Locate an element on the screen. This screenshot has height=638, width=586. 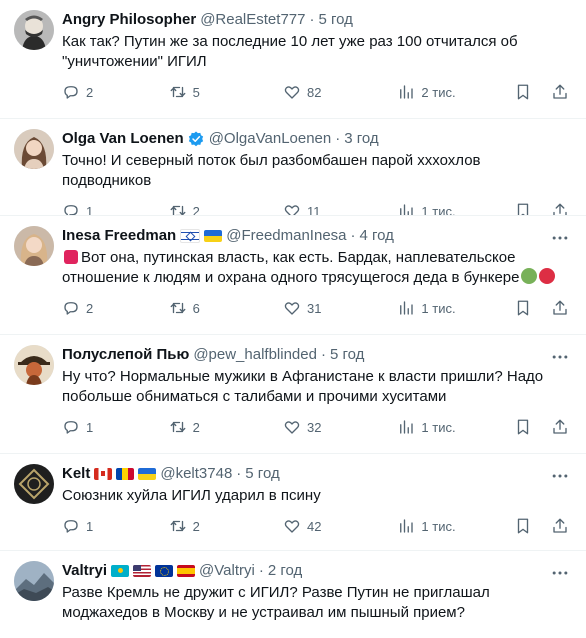
ukraine-flag-icon is located at coordinates (147, 474).